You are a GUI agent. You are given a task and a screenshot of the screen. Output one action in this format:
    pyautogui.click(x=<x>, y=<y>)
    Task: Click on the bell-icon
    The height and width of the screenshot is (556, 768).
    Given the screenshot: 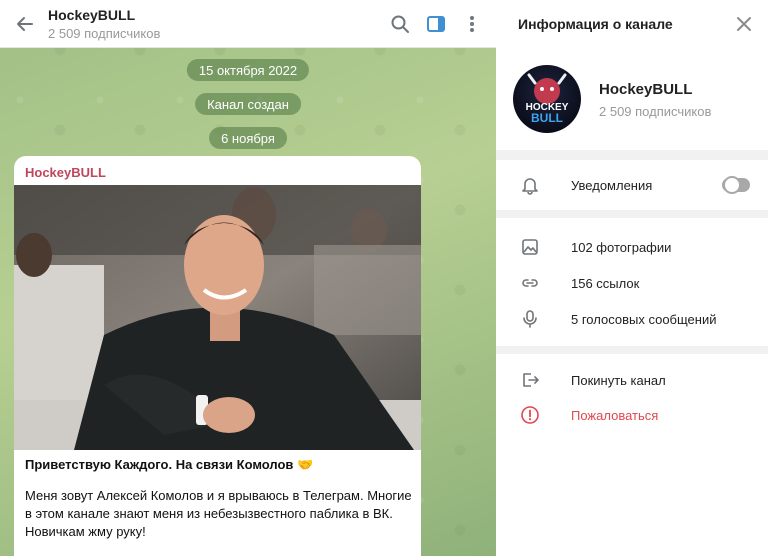 What is the action you would take?
    pyautogui.click(x=530, y=186)
    